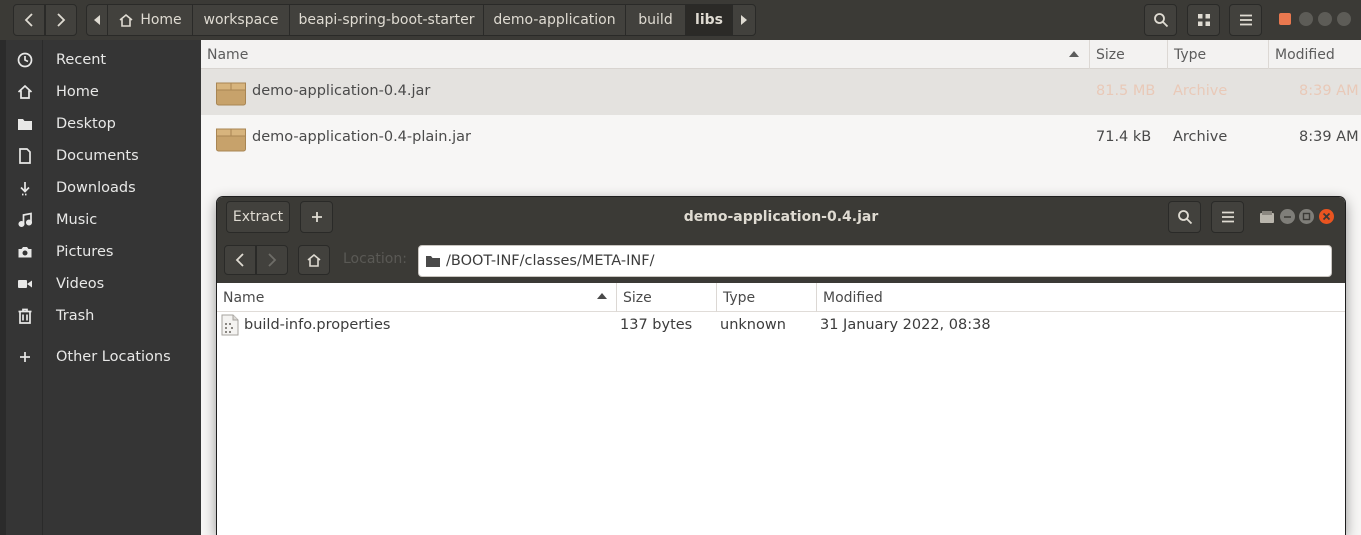 This screenshot has height=535, width=1361. Describe the element at coordinates (97, 156) in the screenshot. I see `sidebar-item-label: Documents` at that location.